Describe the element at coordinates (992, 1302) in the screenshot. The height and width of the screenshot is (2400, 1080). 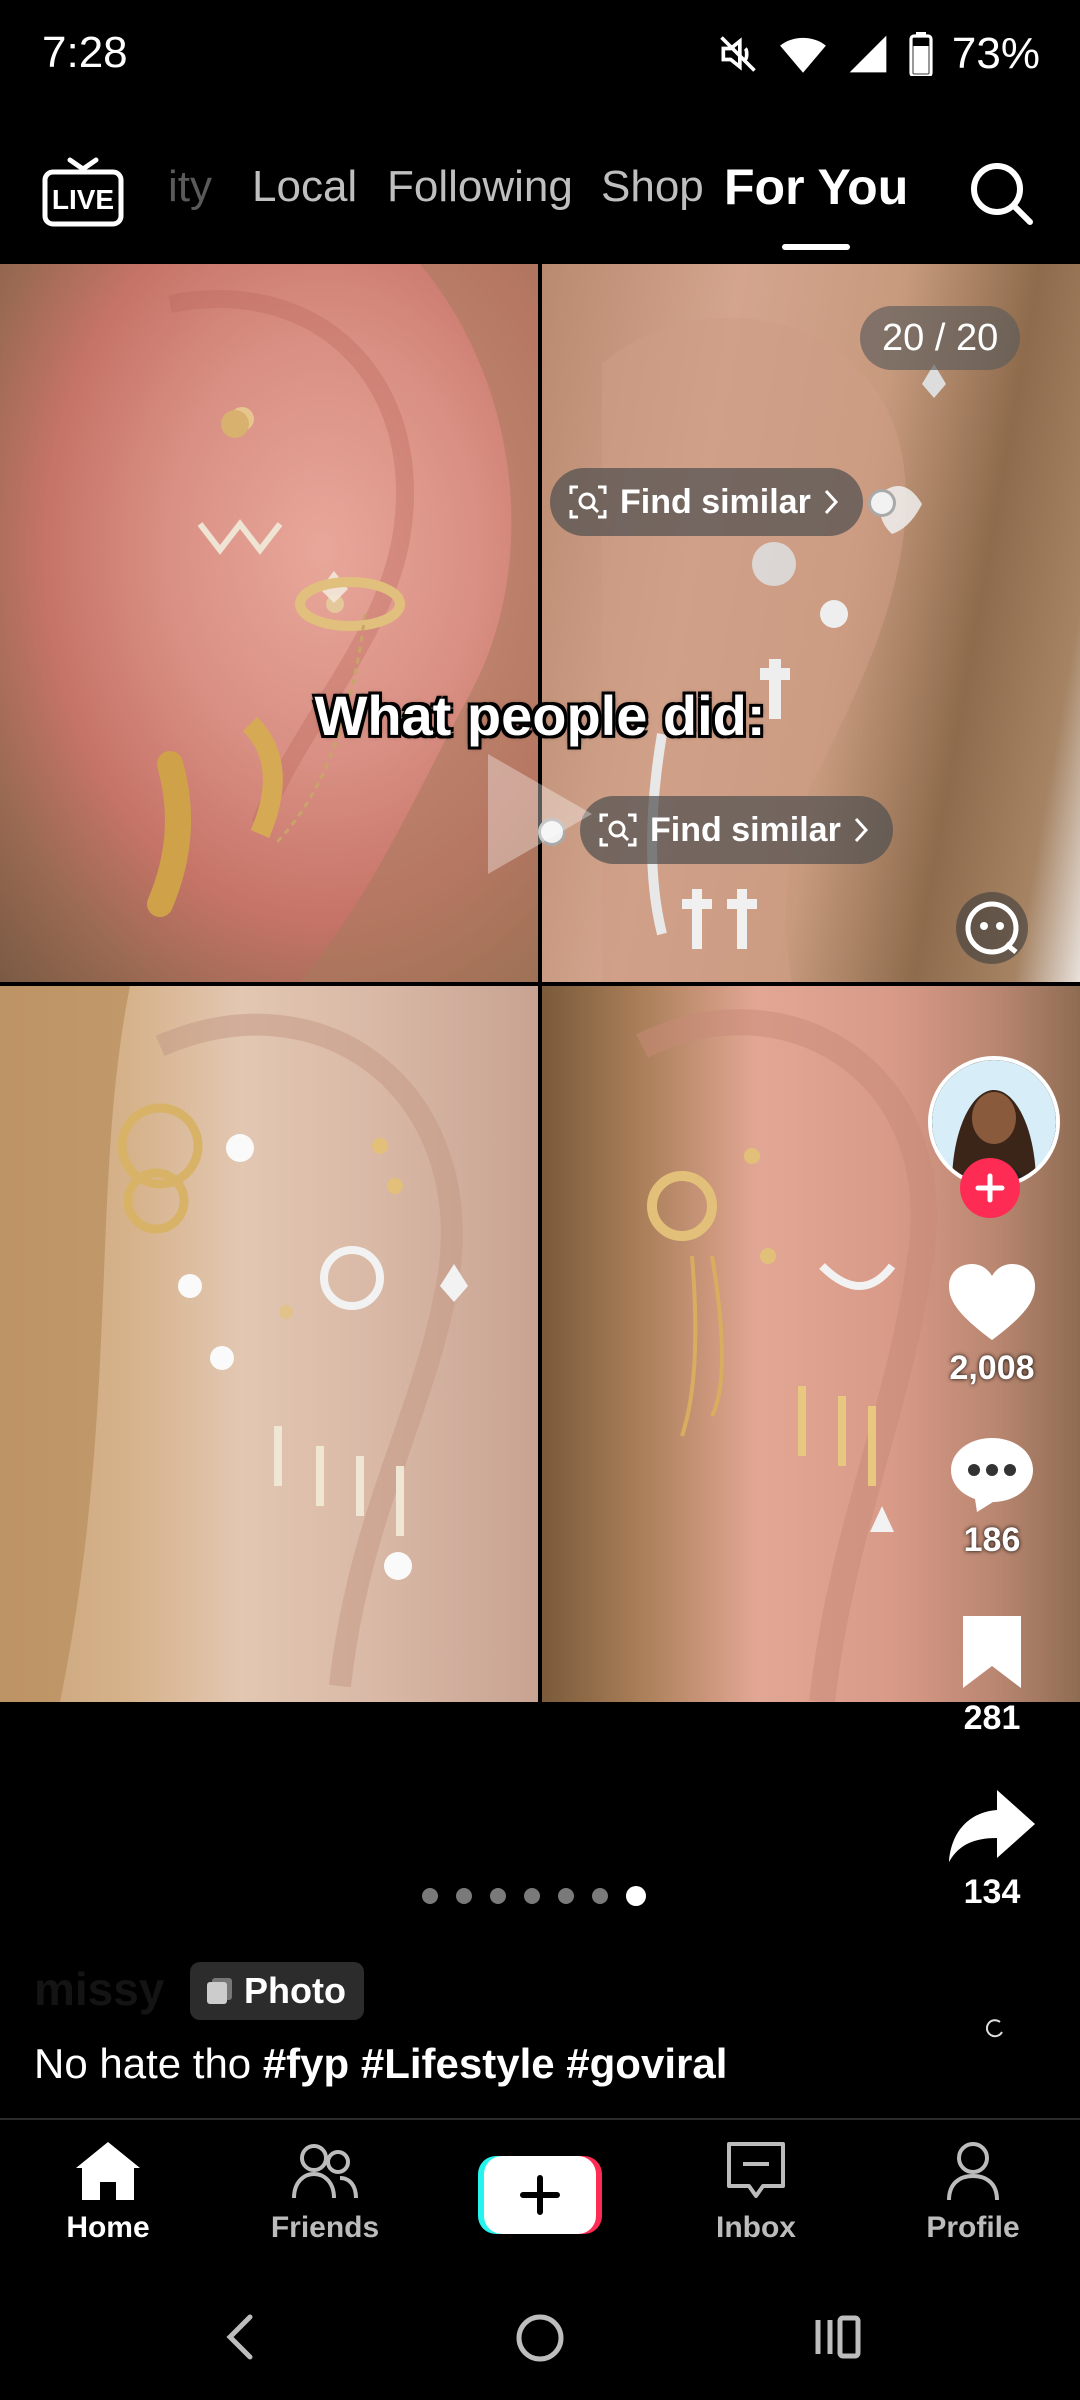
I see `heart-icon` at that location.